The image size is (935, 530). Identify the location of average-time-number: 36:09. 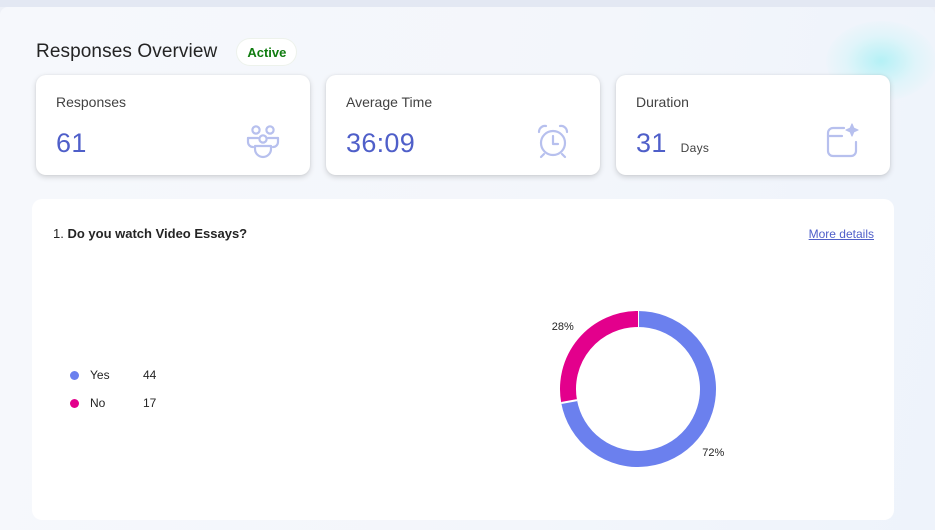
(381, 143).